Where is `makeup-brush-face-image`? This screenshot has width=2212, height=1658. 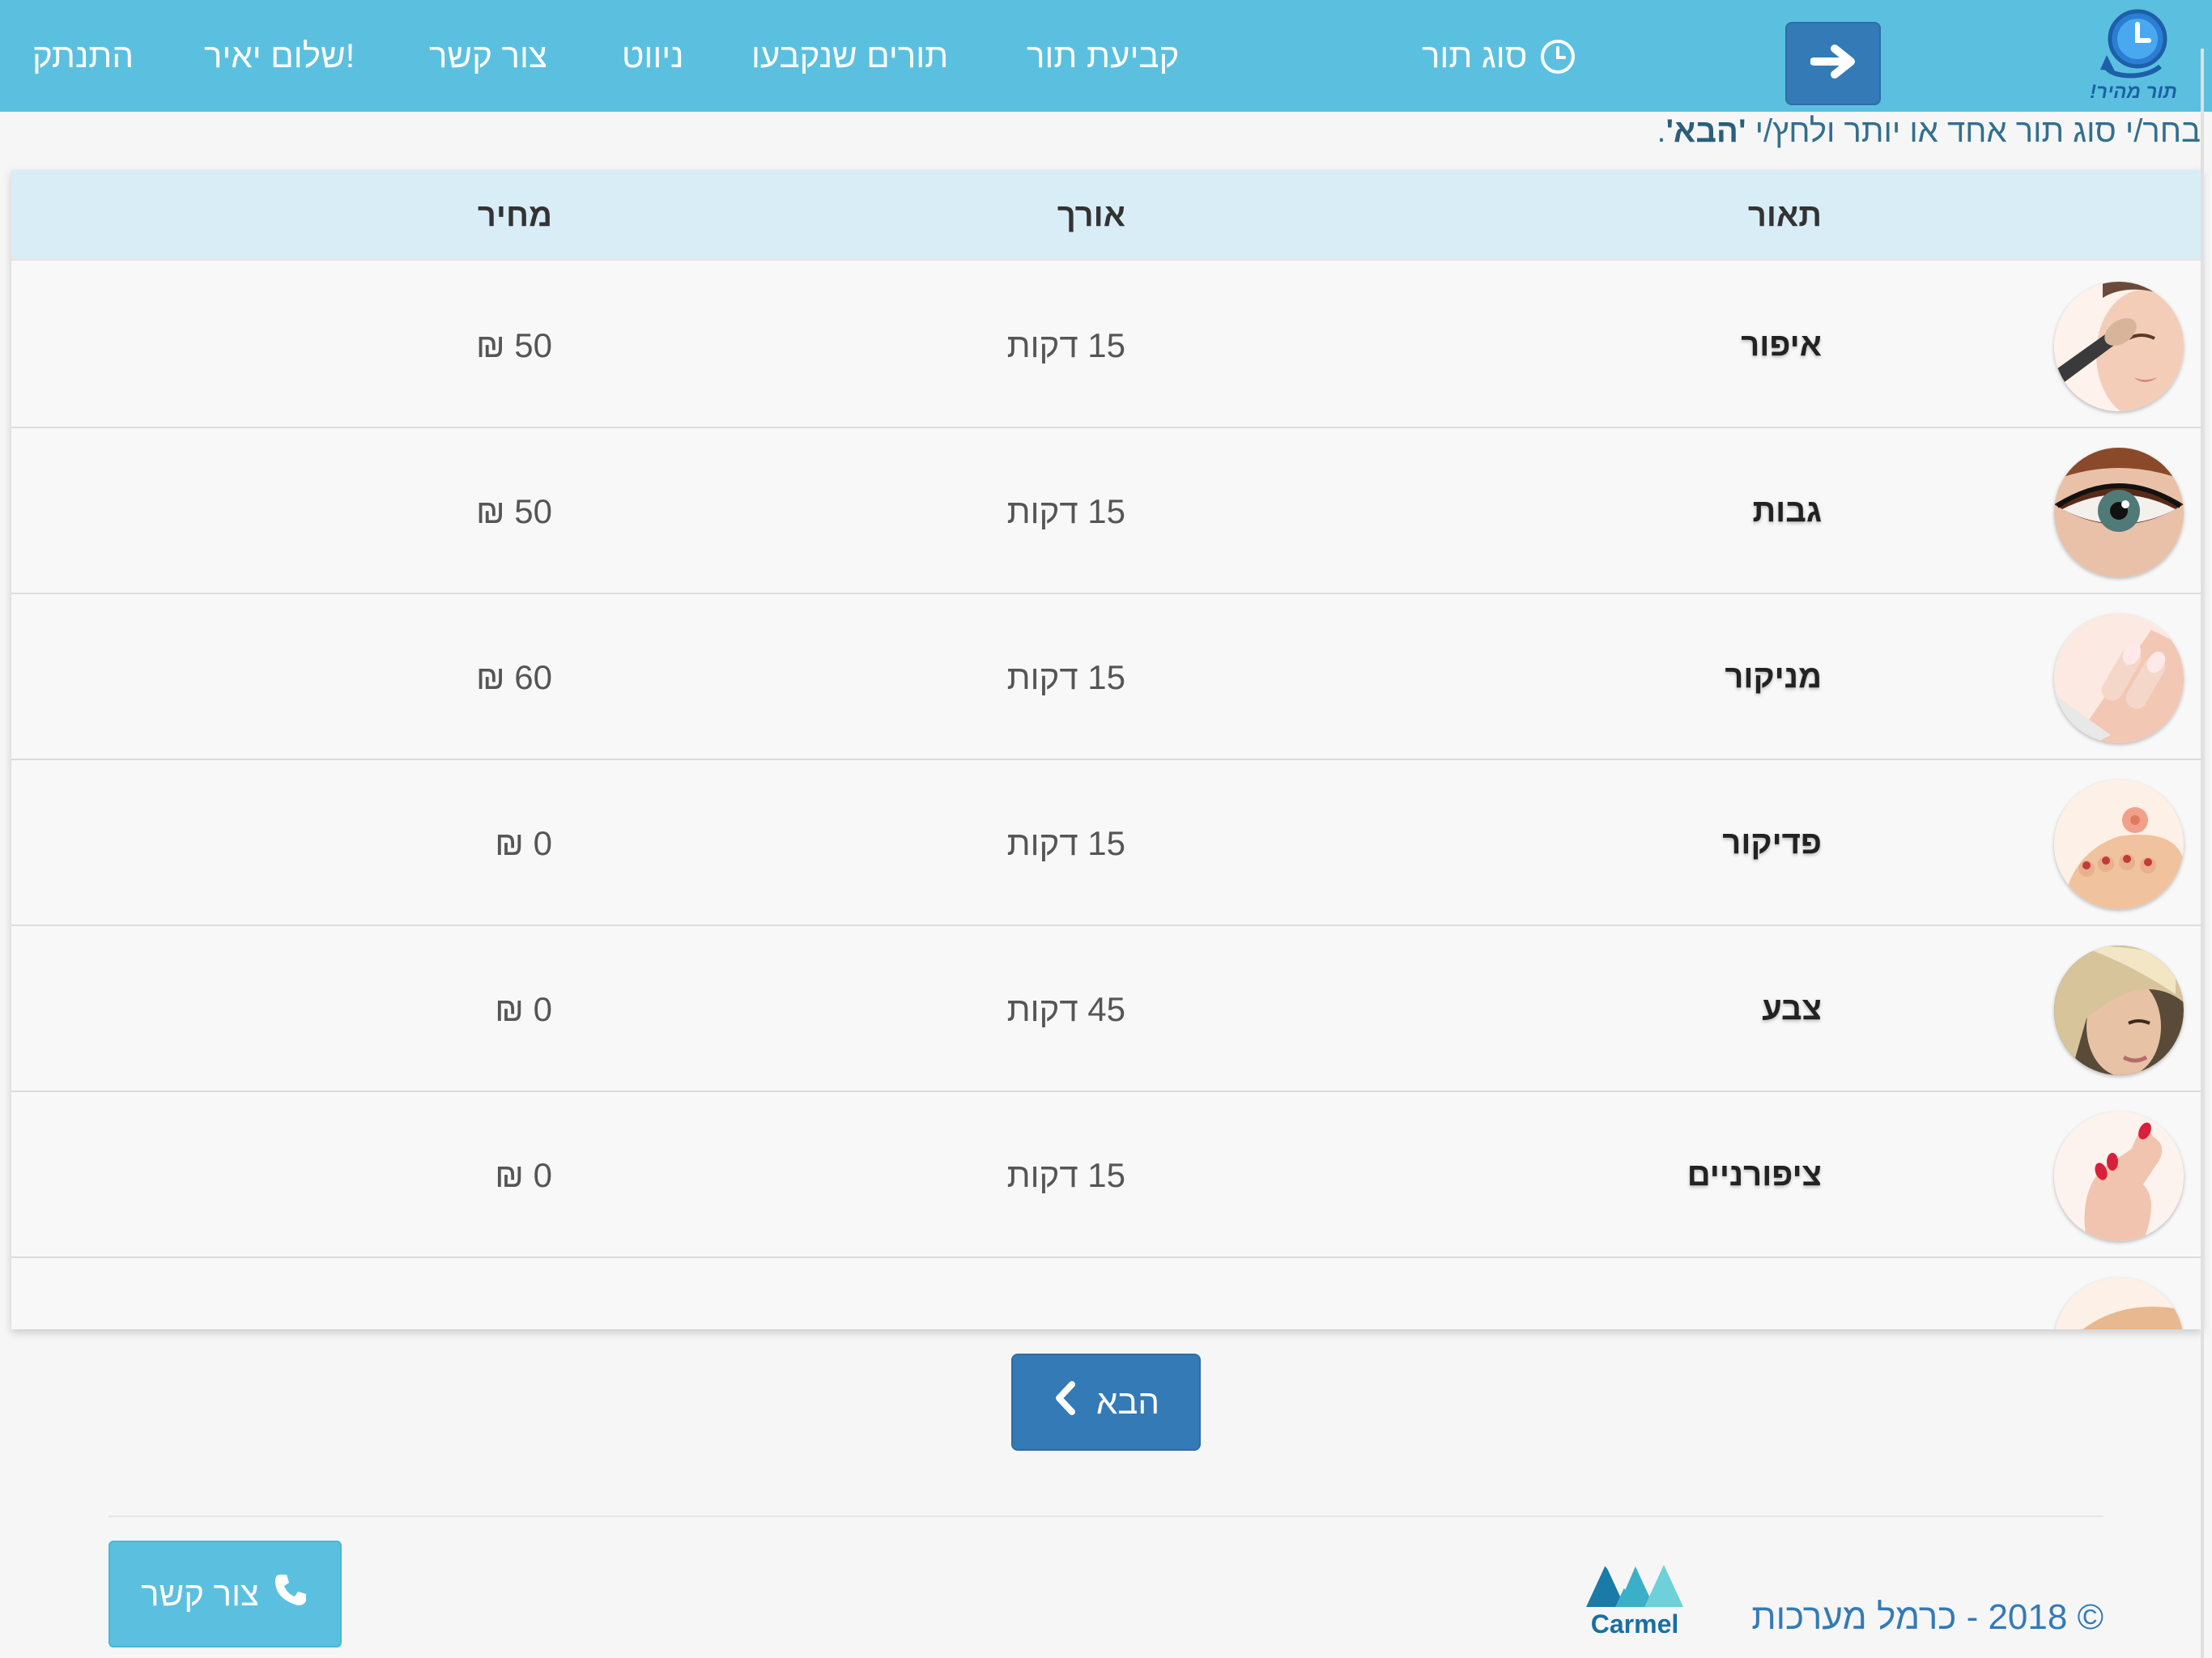
makeup-brush-face-image is located at coordinates (2119, 346).